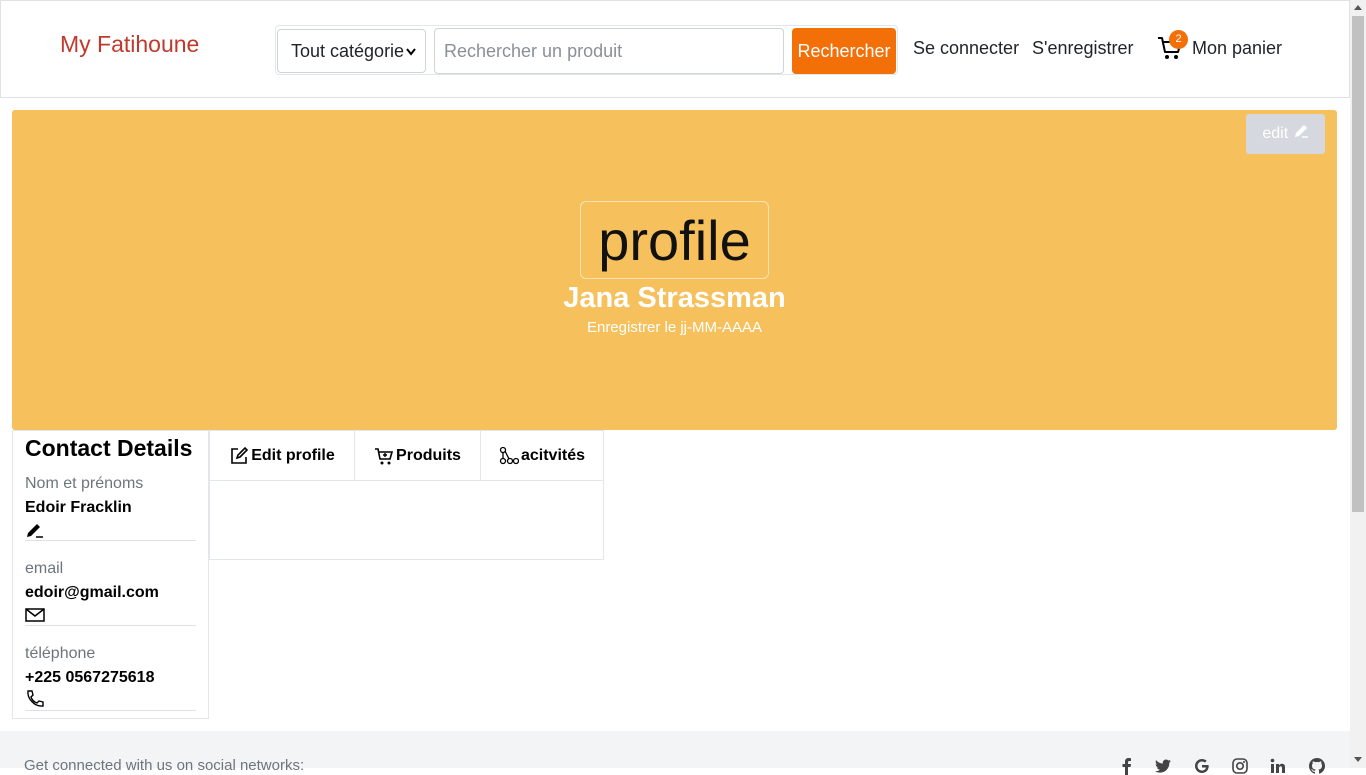 This screenshot has width=1366, height=775. What do you see at coordinates (1237, 48) in the screenshot?
I see `cart-link: Mon panier` at bounding box center [1237, 48].